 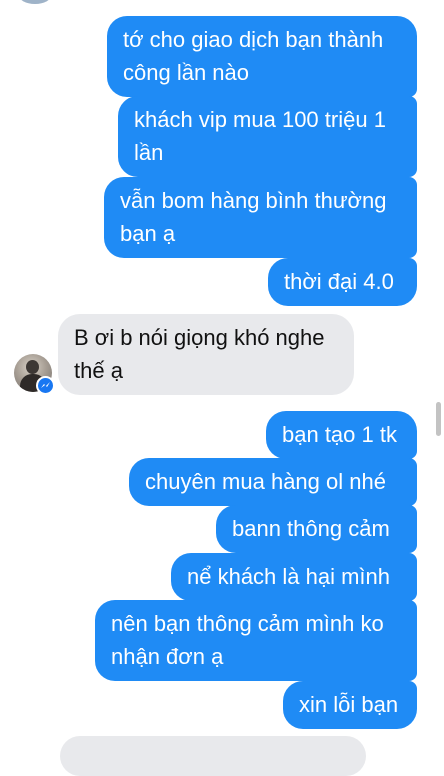 I want to click on avatar-head, so click(x=32, y=367).